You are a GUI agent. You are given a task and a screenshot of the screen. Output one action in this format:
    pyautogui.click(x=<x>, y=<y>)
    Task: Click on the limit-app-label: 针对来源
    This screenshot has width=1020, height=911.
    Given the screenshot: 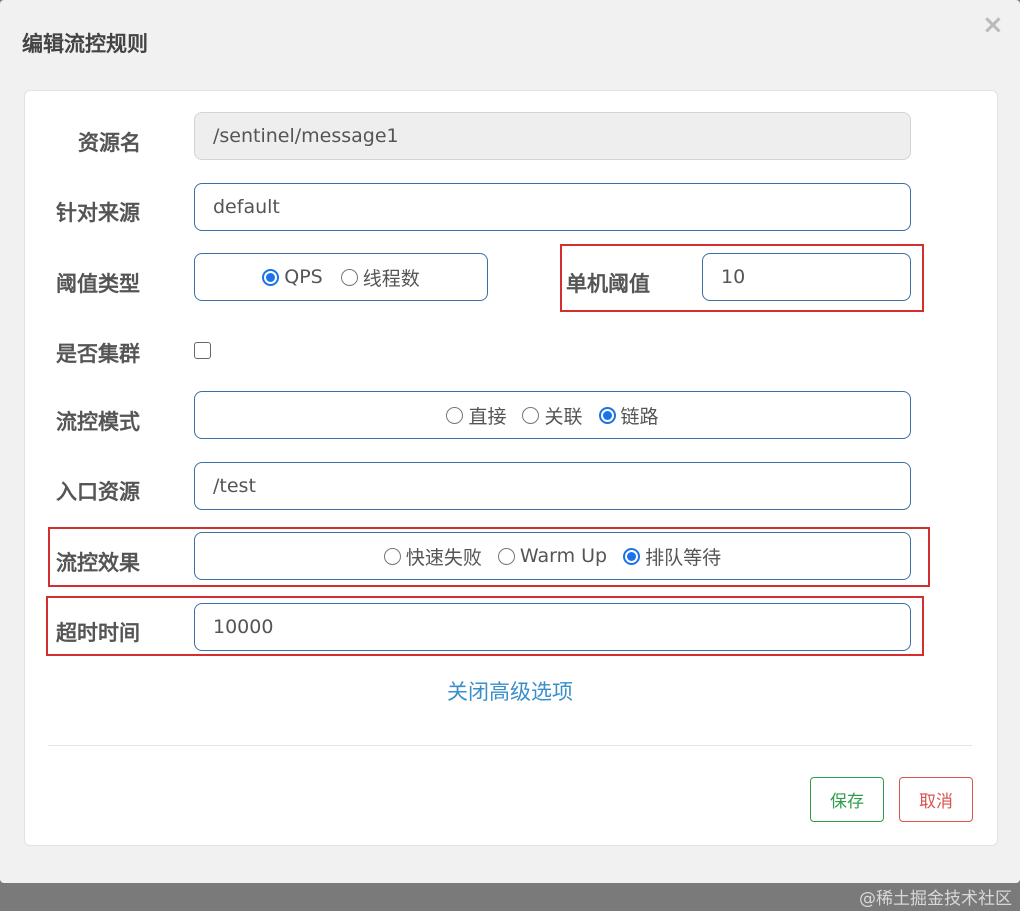 What is the action you would take?
    pyautogui.click(x=98, y=213)
    